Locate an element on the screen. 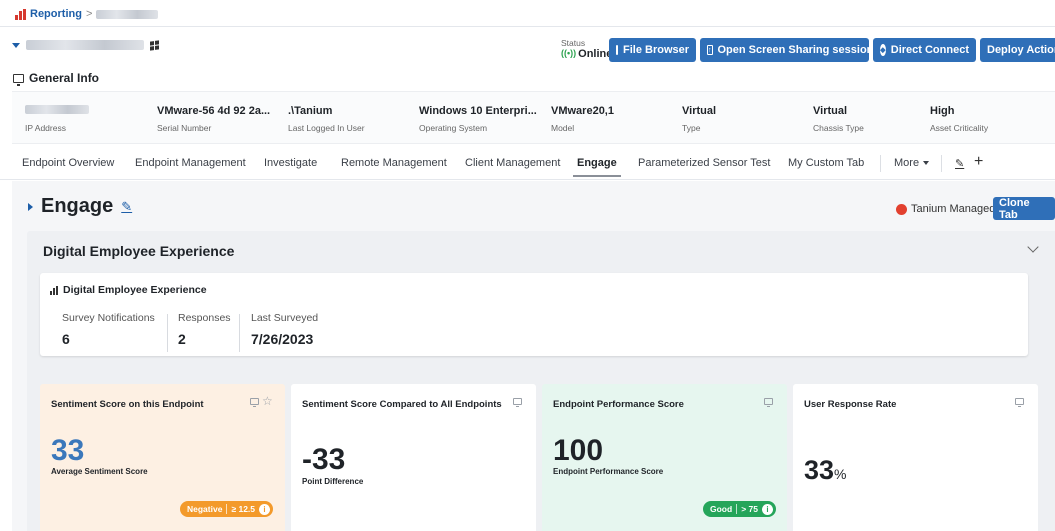 Image resolution: width=1055 pixels, height=531 pixels. chevron-down-icon is located at coordinates (926, 163).